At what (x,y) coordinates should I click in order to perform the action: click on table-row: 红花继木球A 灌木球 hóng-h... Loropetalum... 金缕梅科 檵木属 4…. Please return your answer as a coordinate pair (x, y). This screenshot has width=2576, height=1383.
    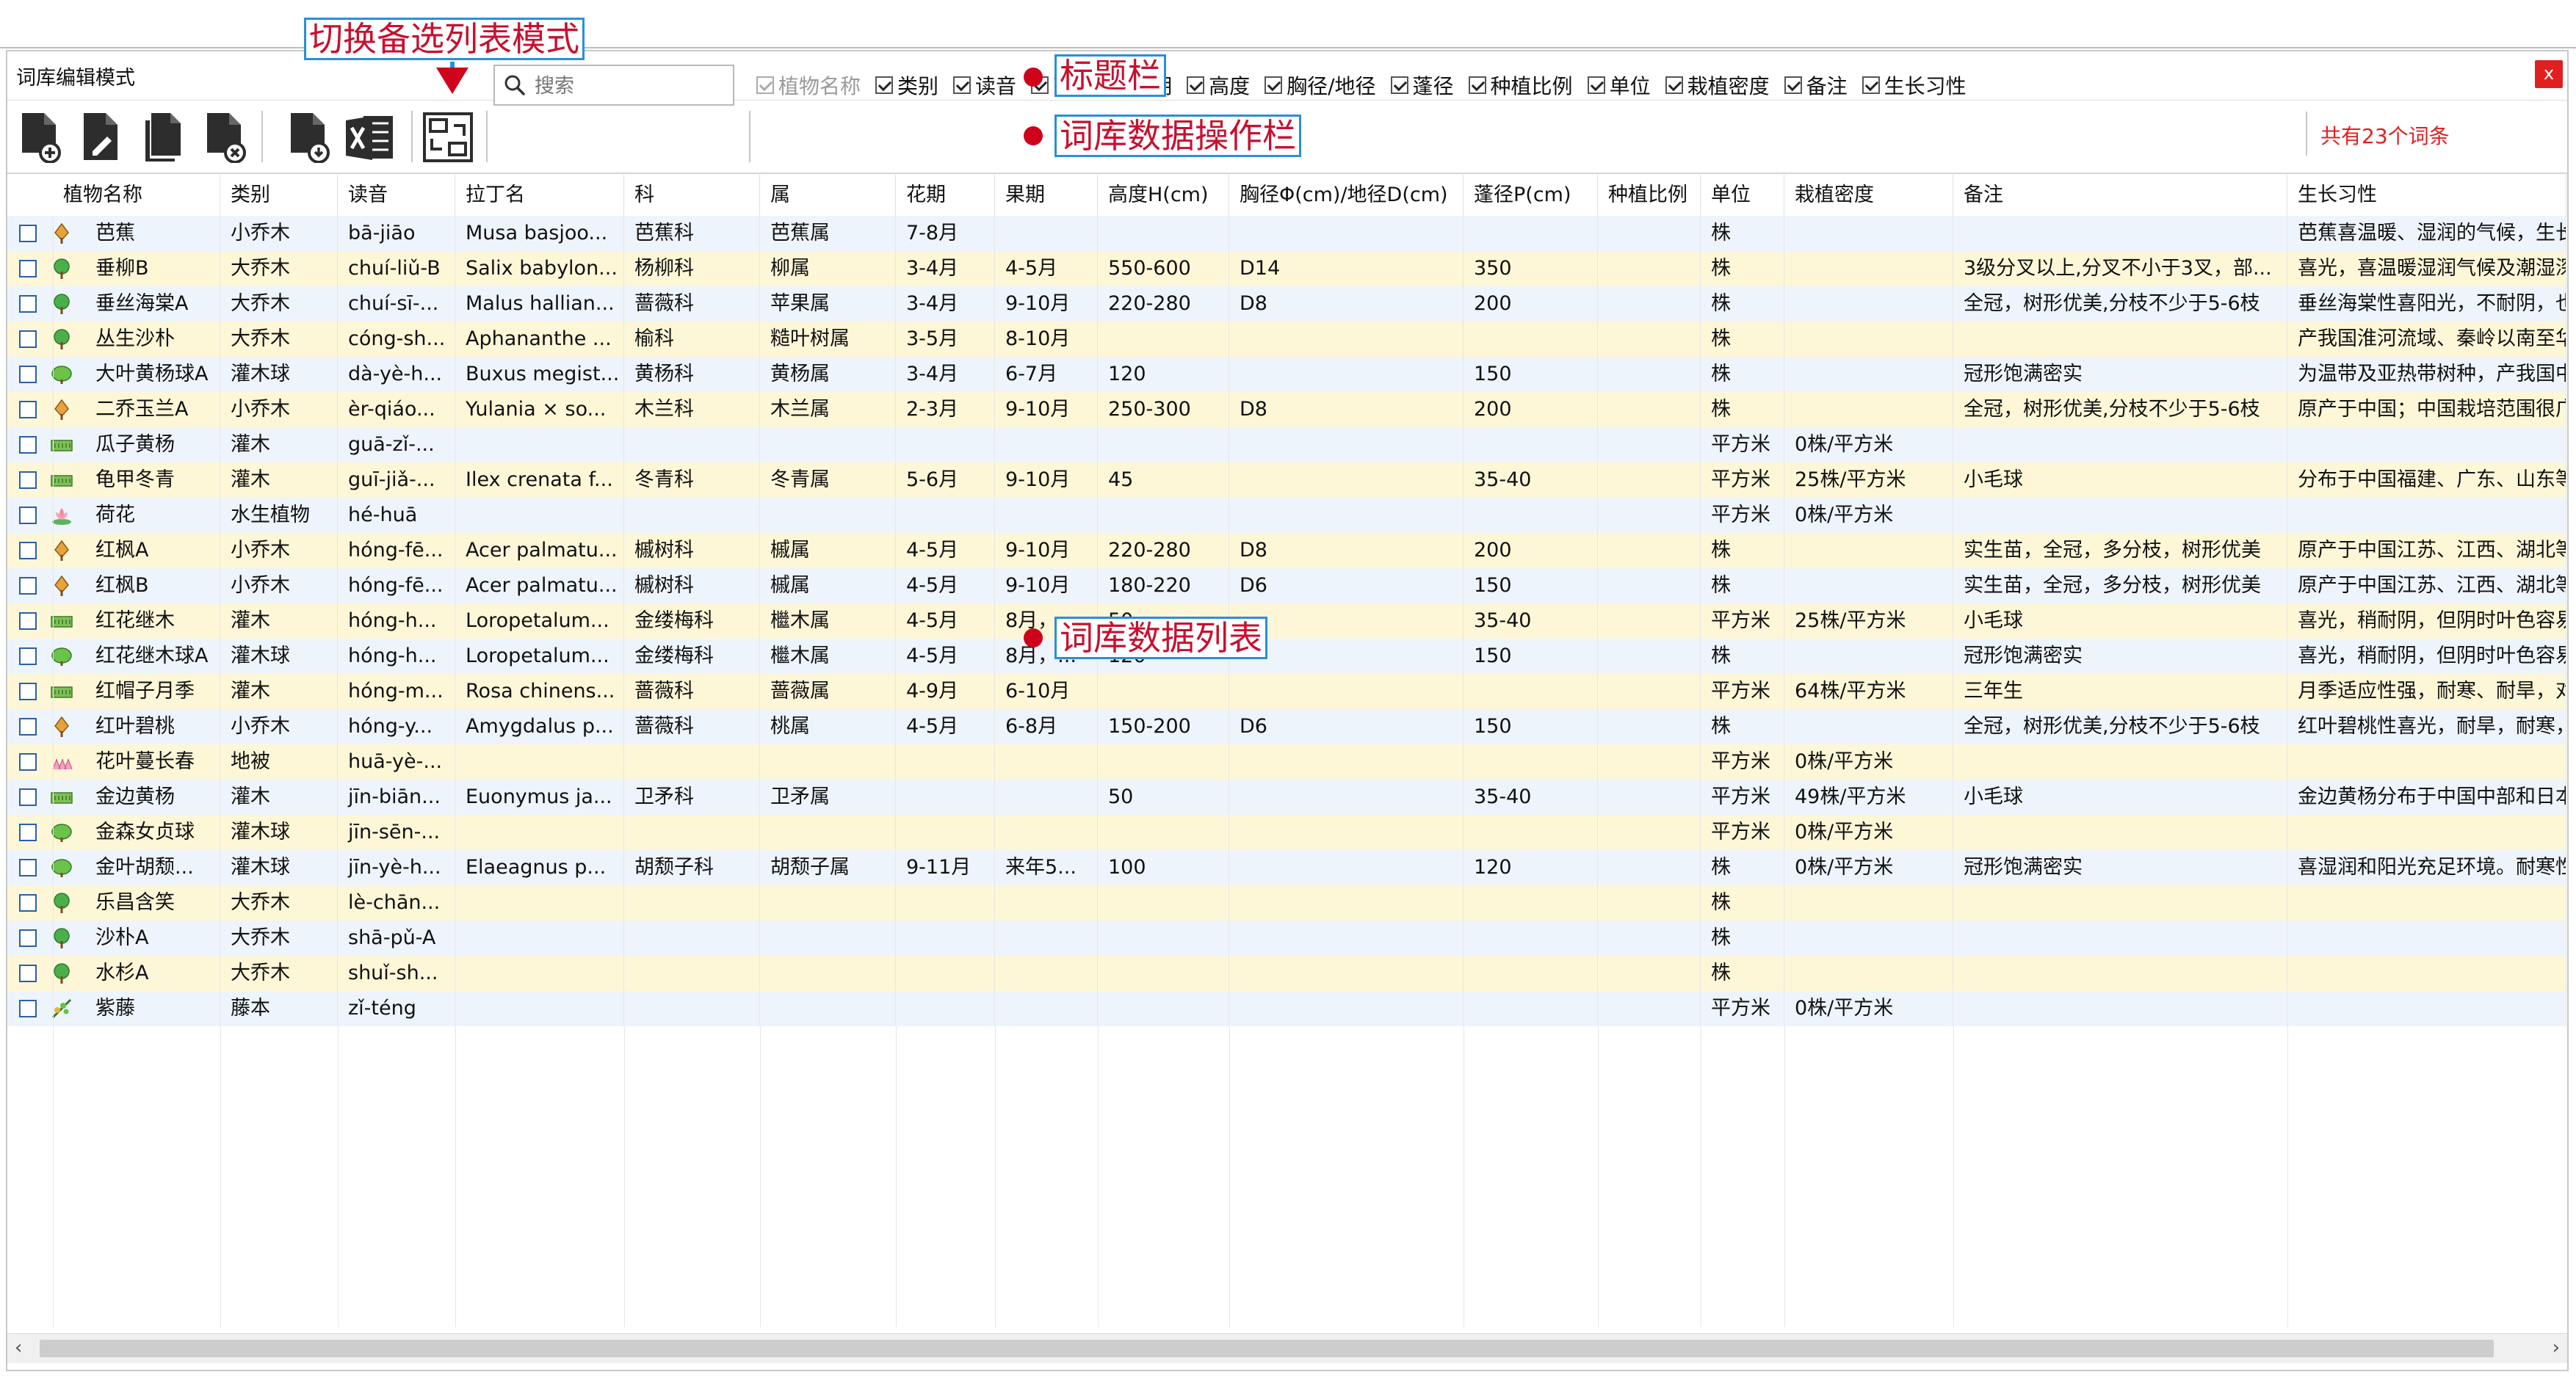
    Looking at the image, I should click on (1286, 656).